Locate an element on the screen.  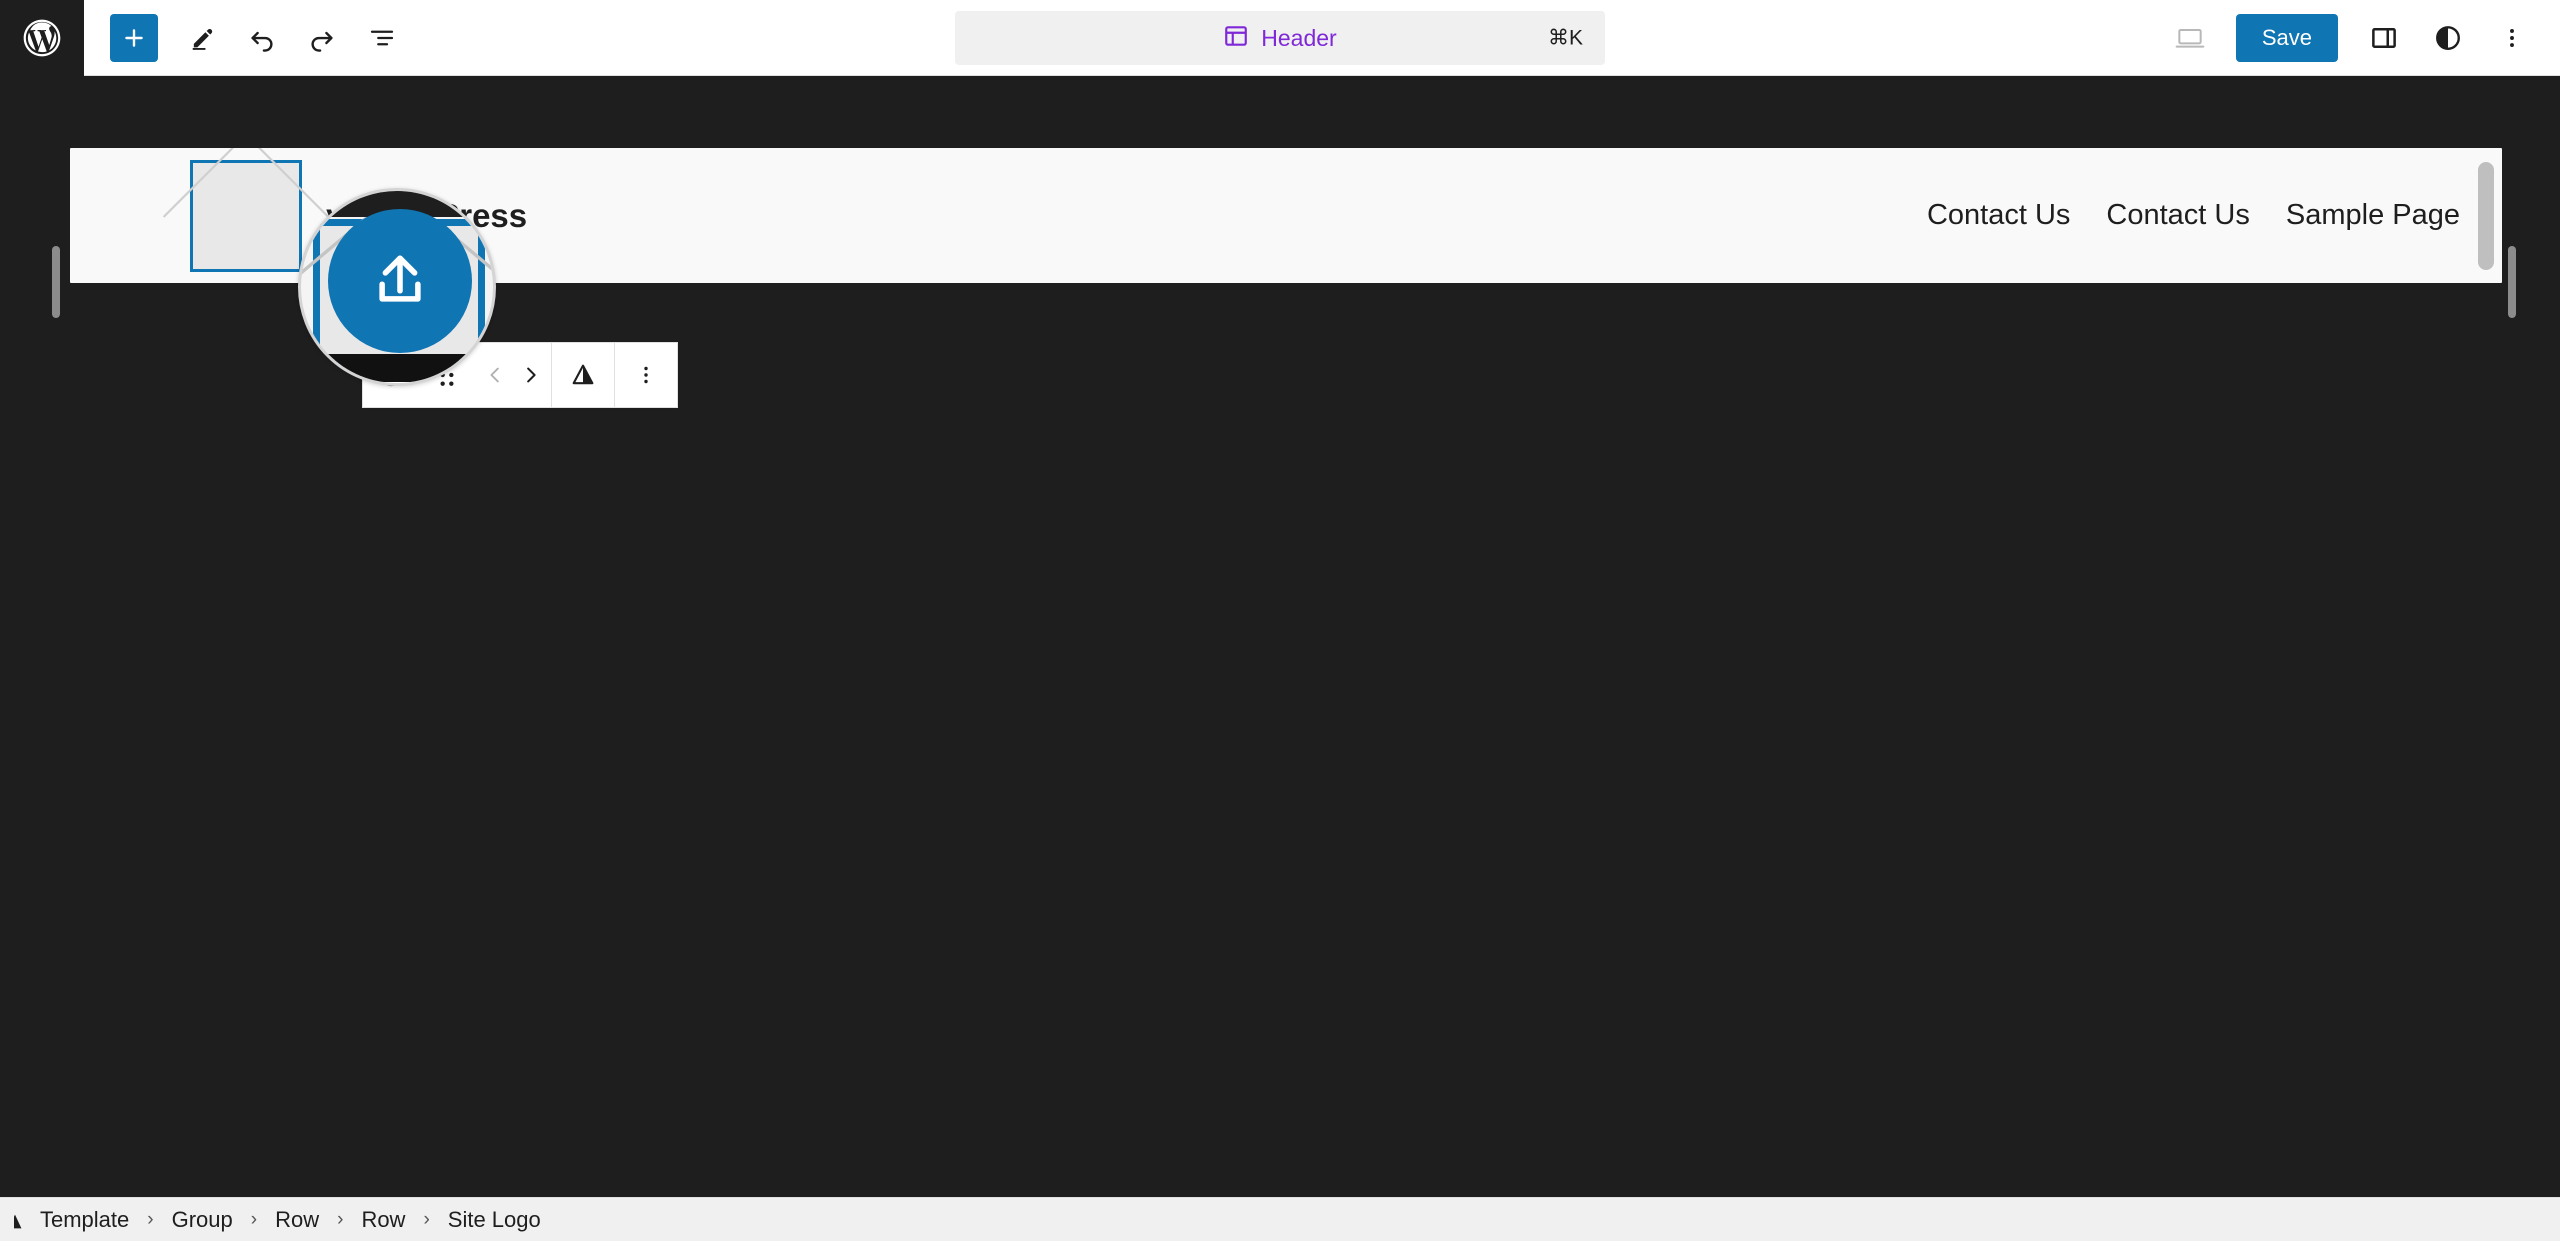
breadcrumb-leading-icon is located at coordinates (22, 1220).